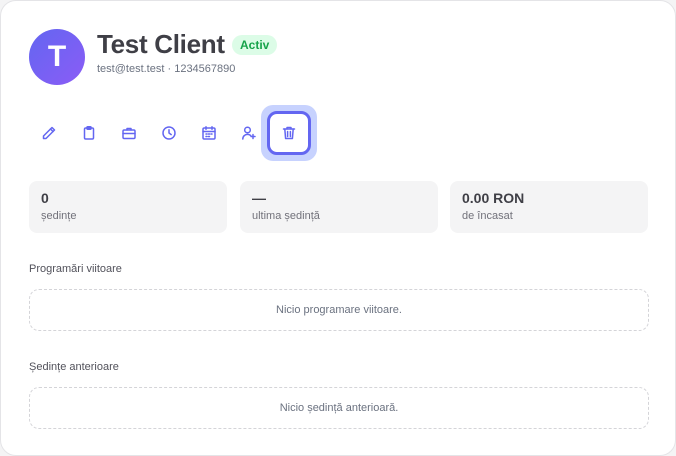  I want to click on delete-button, so click(289, 133).